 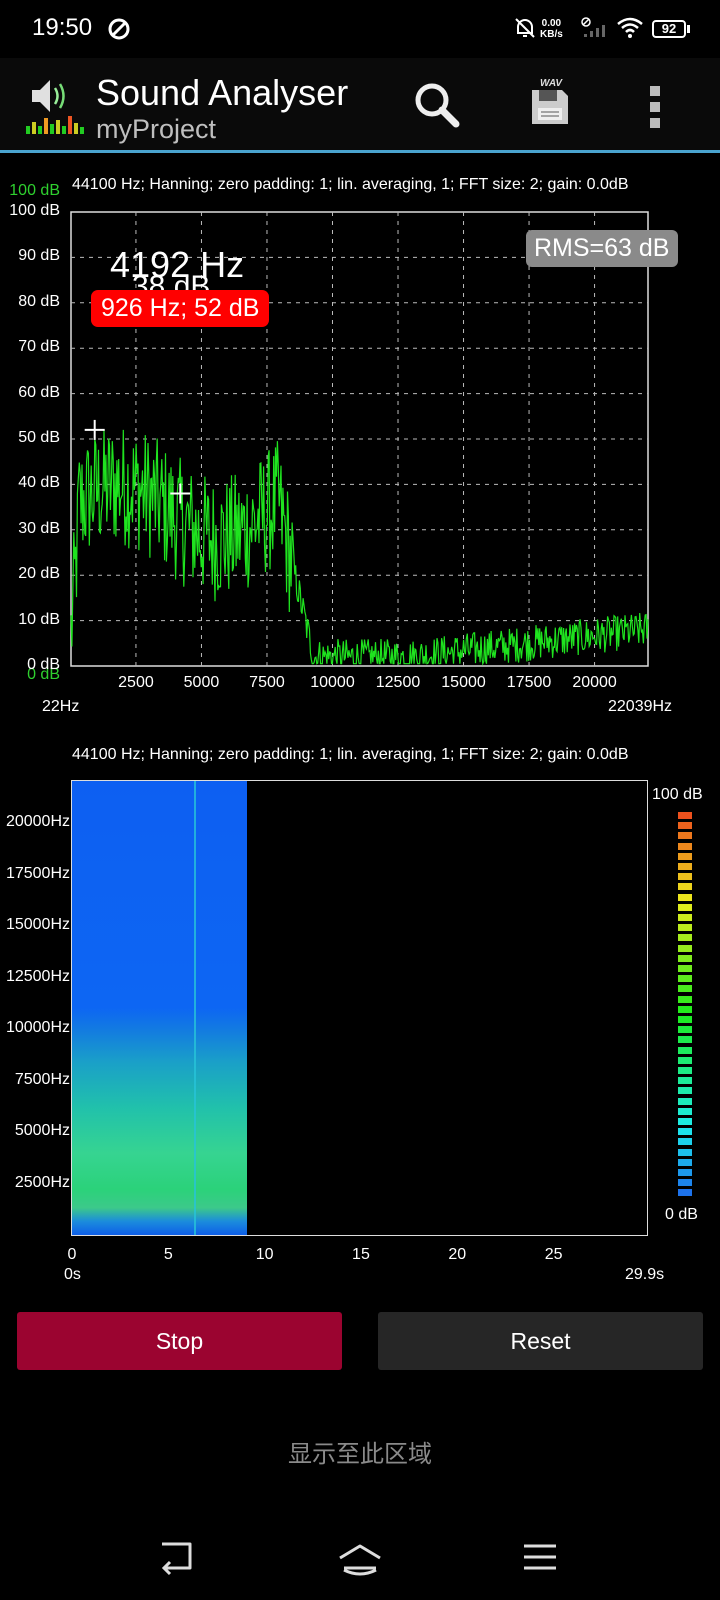 I want to click on spectrogram-freq-tick: 10000Hz, so click(x=37, y=1028).